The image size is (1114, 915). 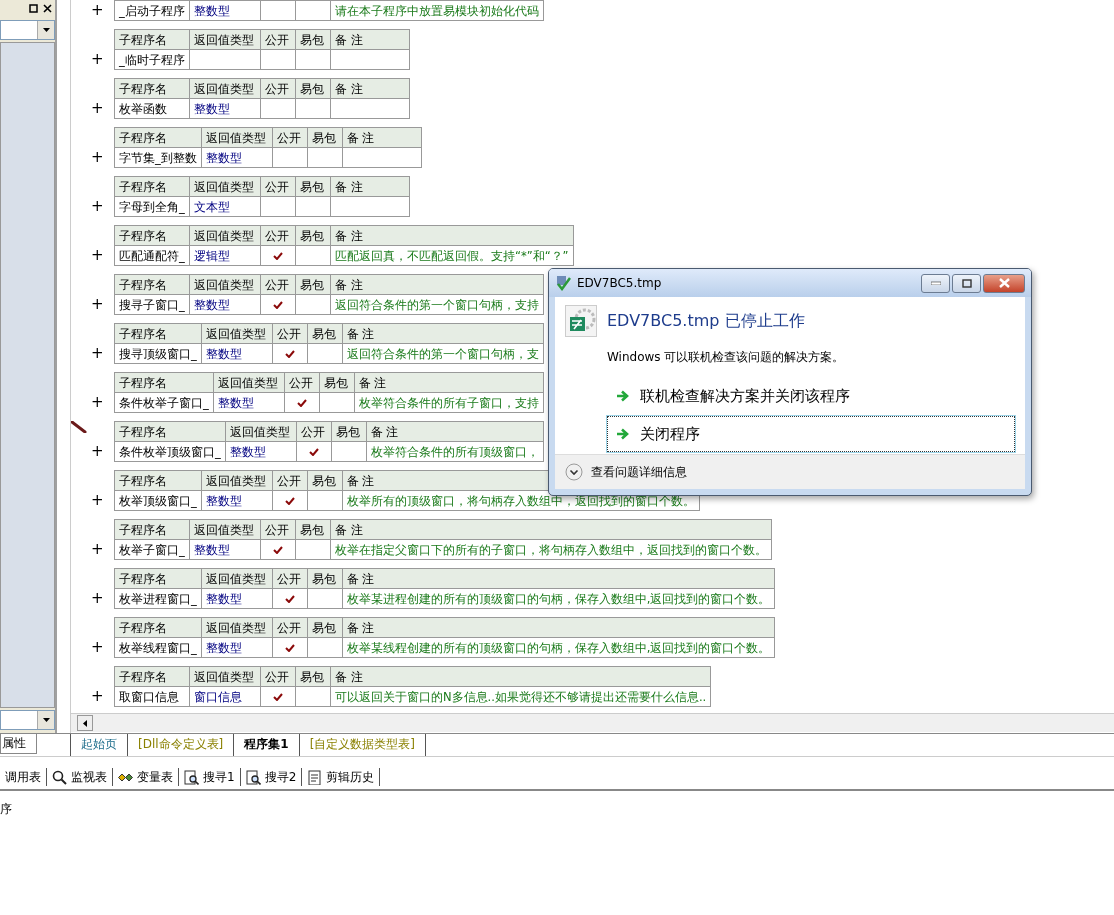 I want to click on table-cell: 匹配返回真，不匹配返回假。支持“*”和“？”, so click(x=452, y=255).